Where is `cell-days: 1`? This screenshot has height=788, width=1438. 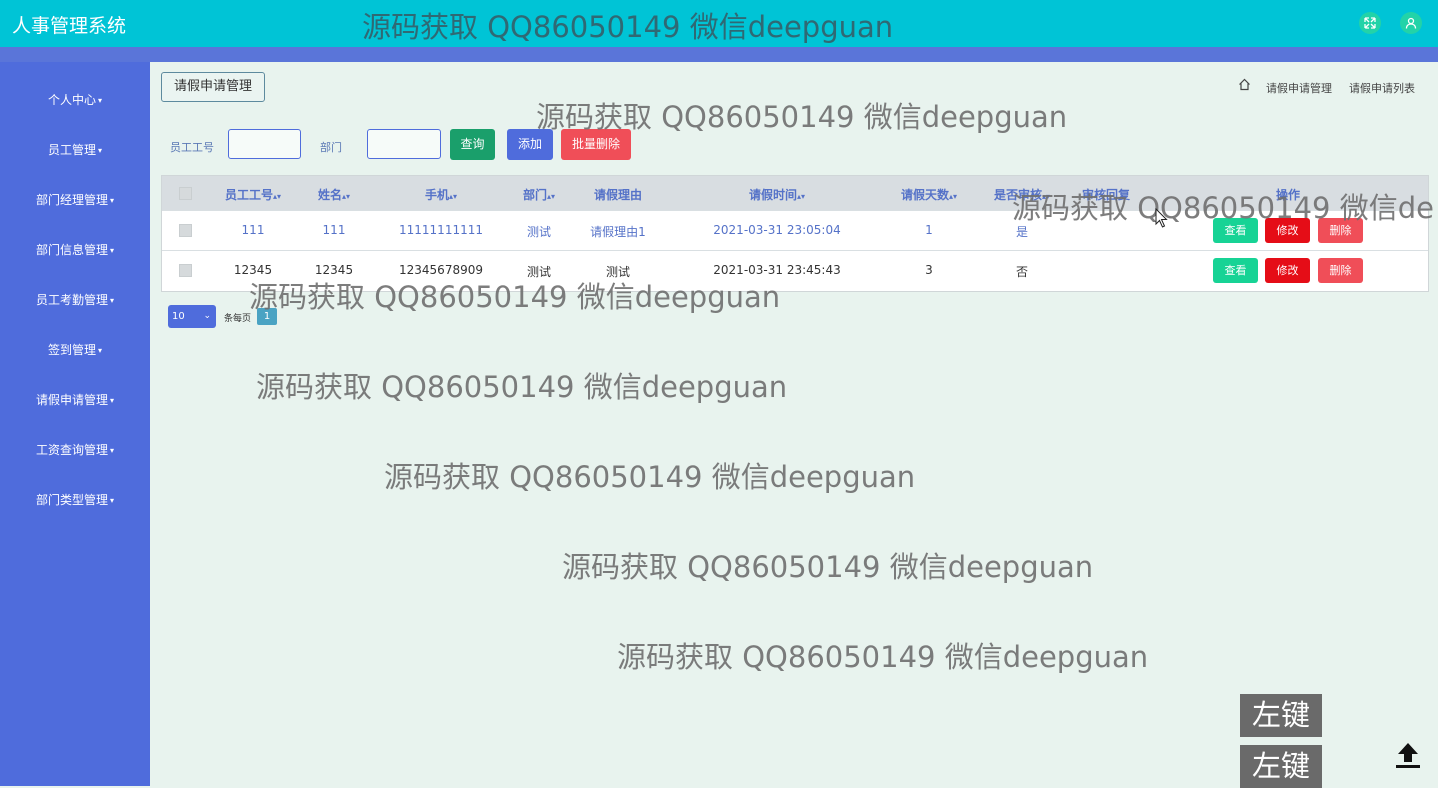
cell-days: 1 is located at coordinates (929, 230).